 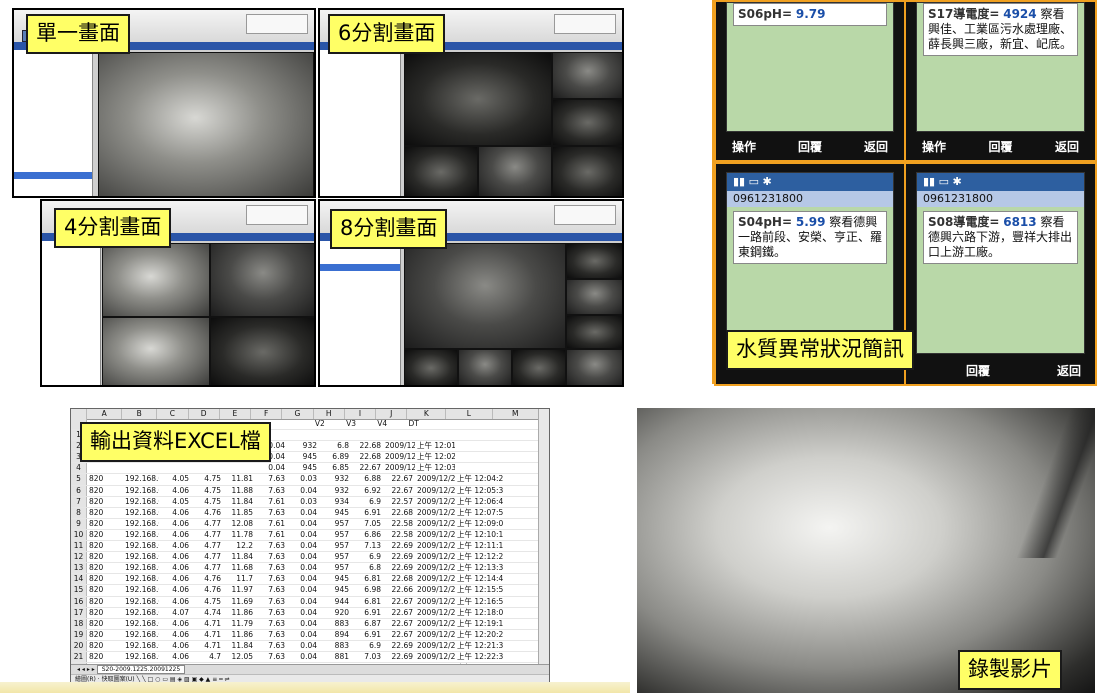 I want to click on cell: 4.76, so click(x=207, y=590).